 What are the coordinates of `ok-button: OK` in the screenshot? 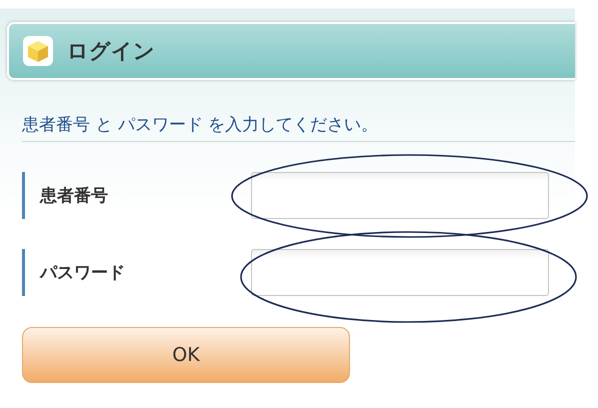 It's located at (186, 355).